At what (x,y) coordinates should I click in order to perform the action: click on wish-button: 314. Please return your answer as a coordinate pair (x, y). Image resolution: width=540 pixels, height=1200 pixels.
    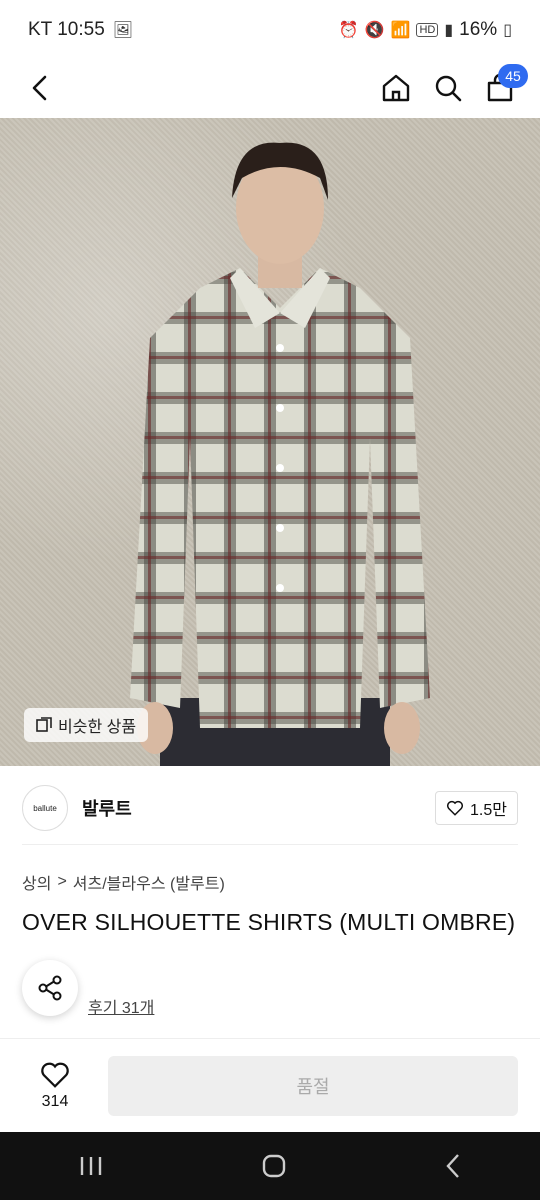
    Looking at the image, I should click on (55, 1086).